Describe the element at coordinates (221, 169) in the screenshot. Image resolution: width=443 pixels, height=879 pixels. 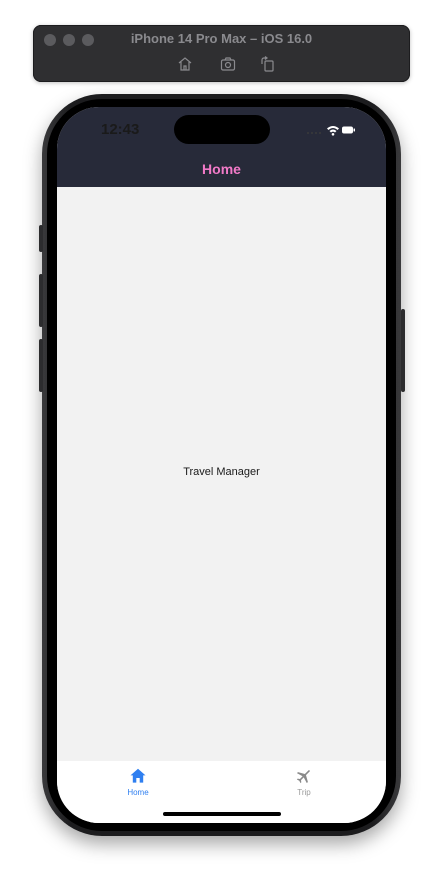
I see `page-title: Home` at that location.